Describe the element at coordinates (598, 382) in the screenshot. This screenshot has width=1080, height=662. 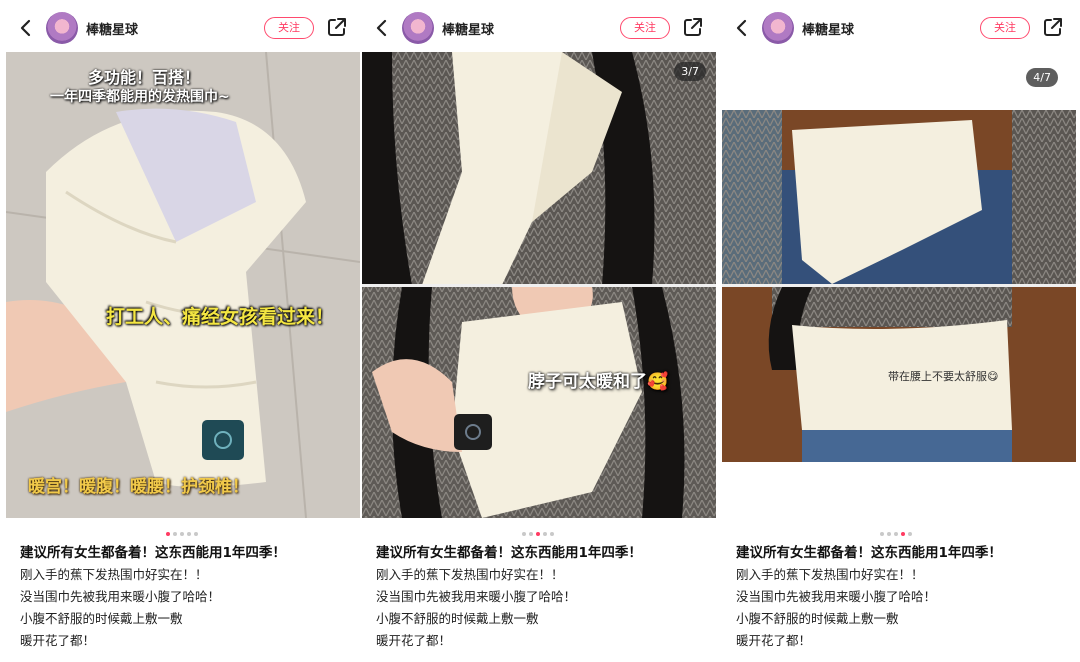
I see `overlay-caption: 脖子可太暖和了🥰` at that location.